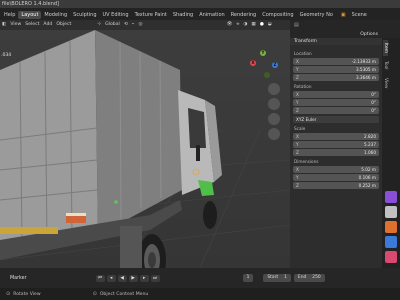 The image size is (400, 300). Describe the element at coordinates (336, 144) in the screenshot. I see `scale-y-field: Y 5.237` at that location.